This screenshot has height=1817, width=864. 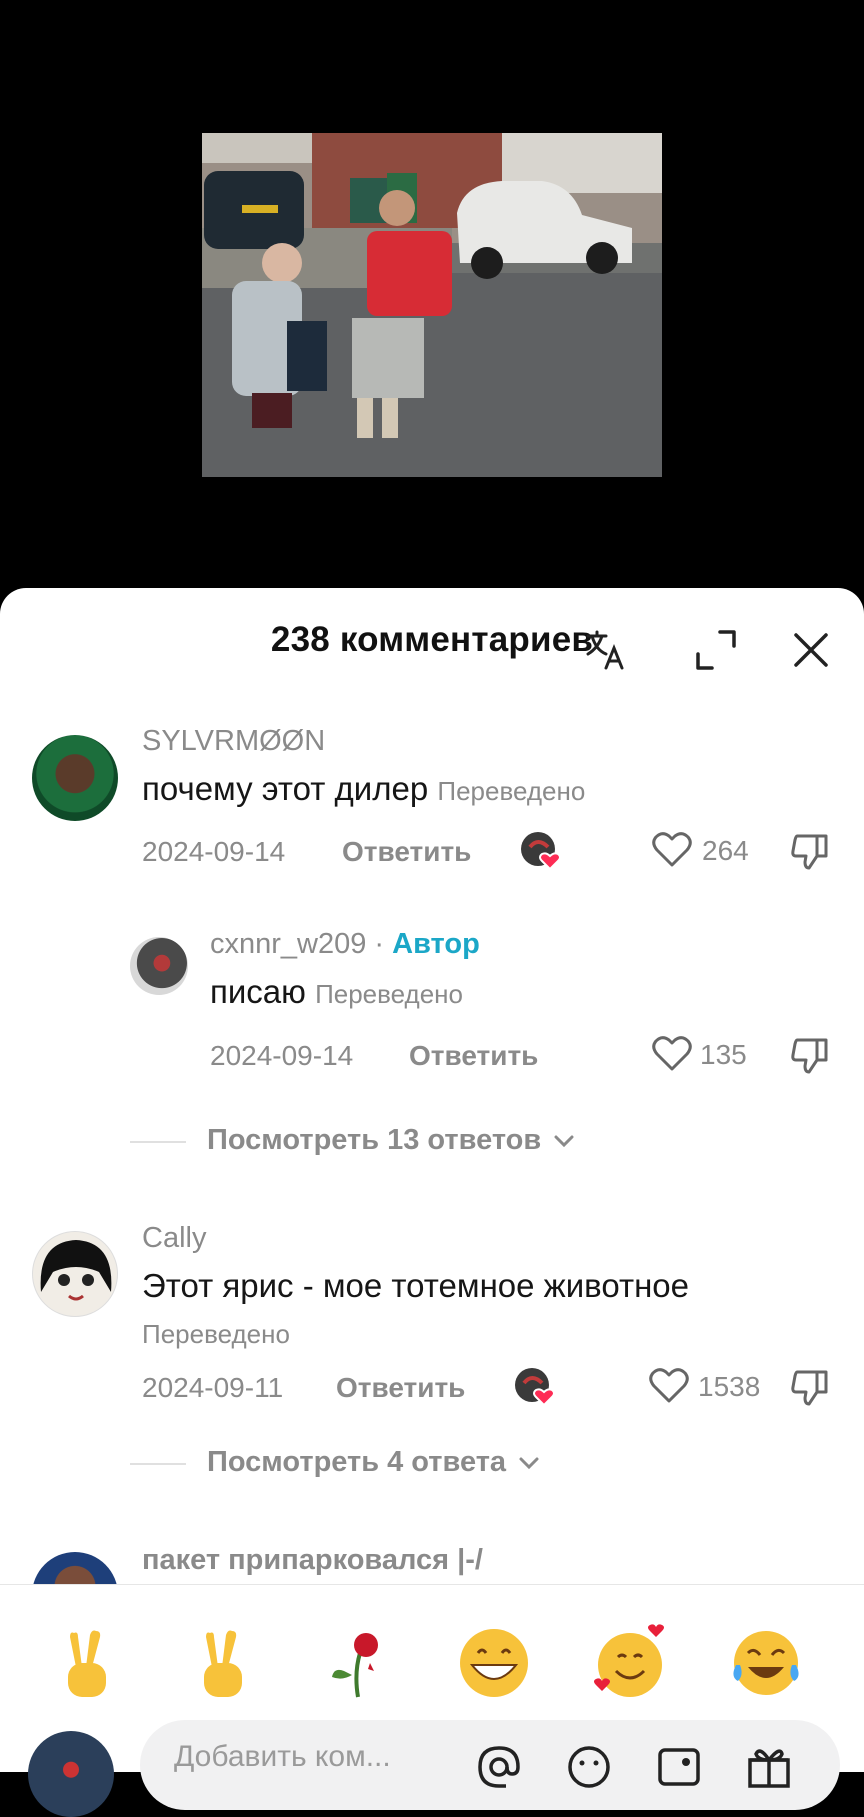 I want to click on gift-icon, so click(x=769, y=1767).